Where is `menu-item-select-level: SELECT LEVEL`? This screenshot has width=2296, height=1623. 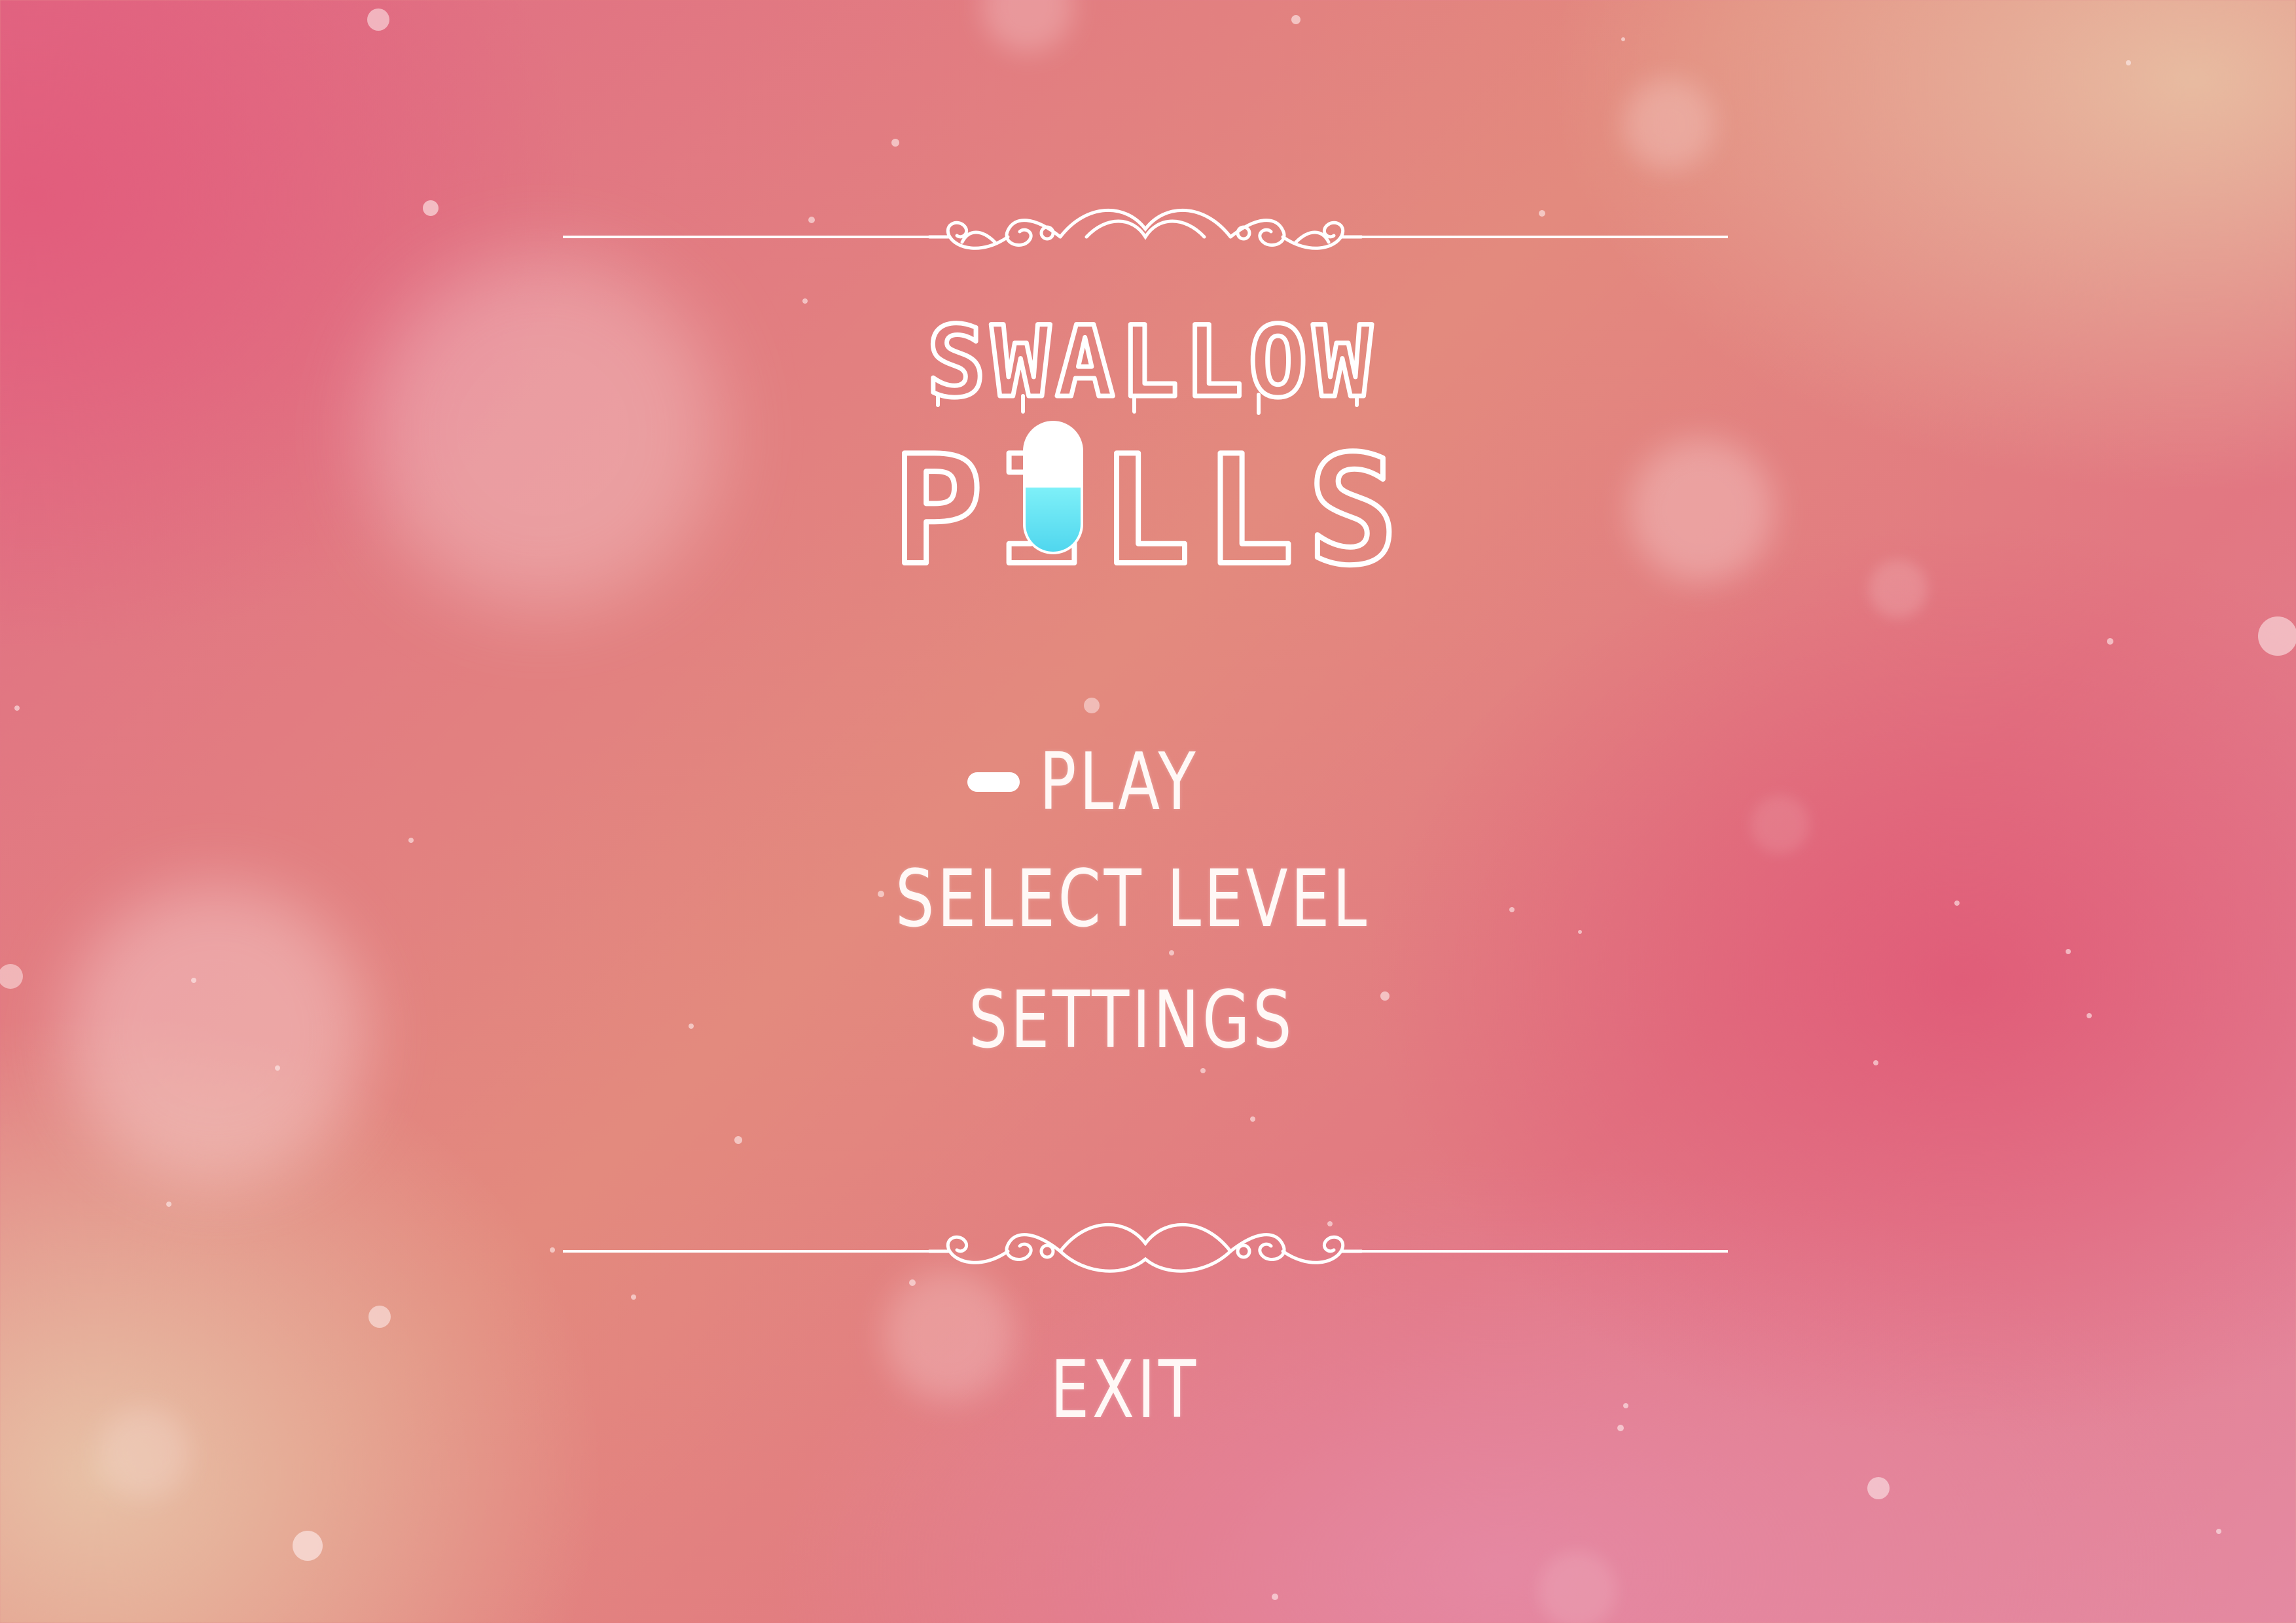
menu-item-select-level: SELECT LEVEL is located at coordinates (1132, 899).